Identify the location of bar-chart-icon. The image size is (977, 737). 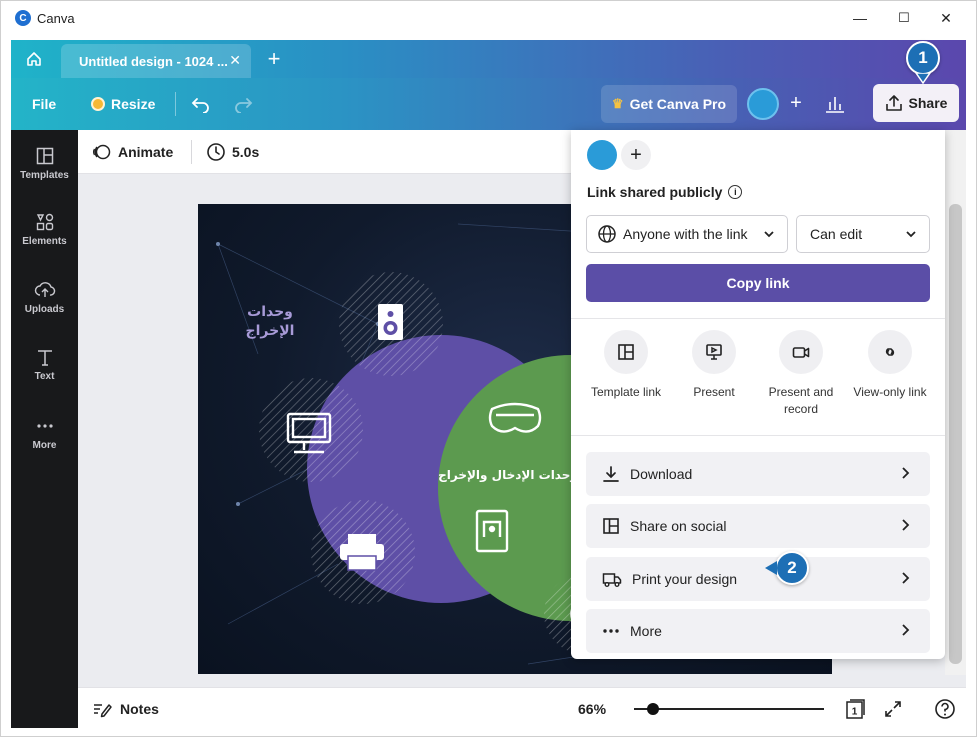
(835, 105).